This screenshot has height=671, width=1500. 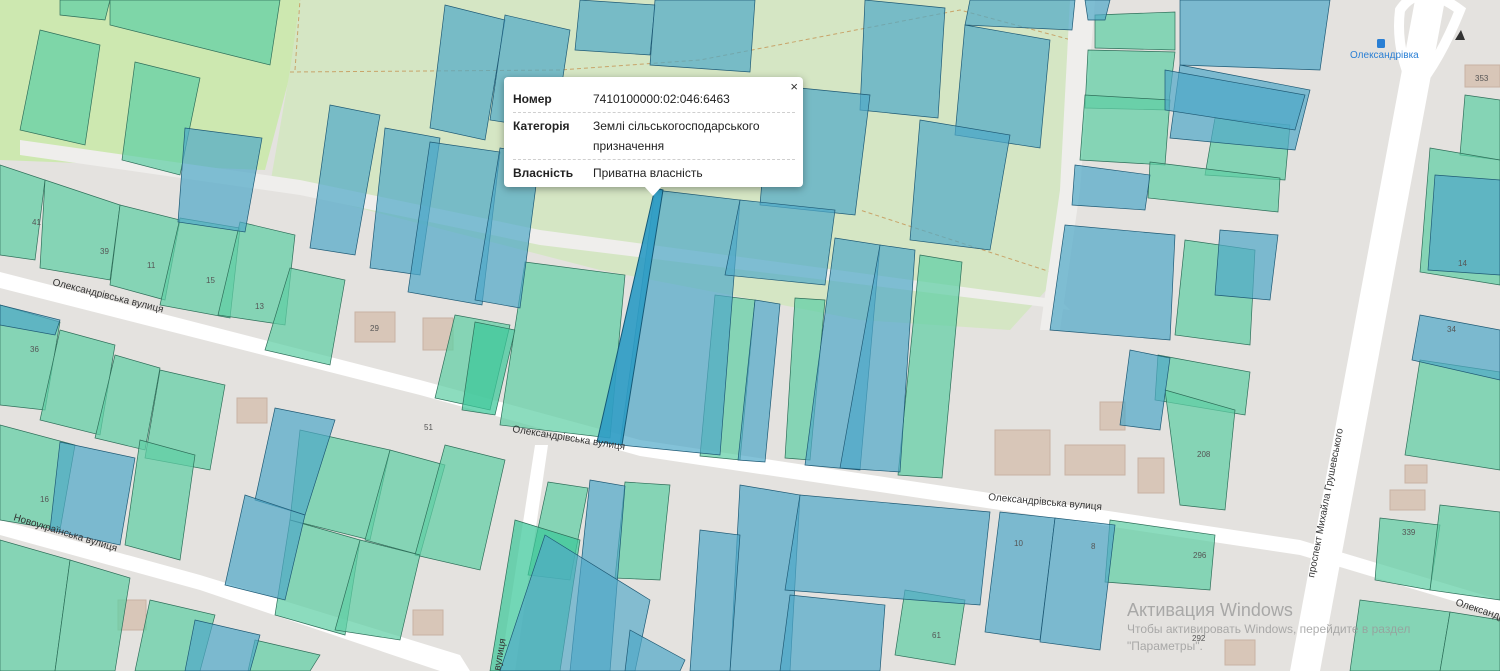 I want to click on popup-key: Власність, so click(x=543, y=173).